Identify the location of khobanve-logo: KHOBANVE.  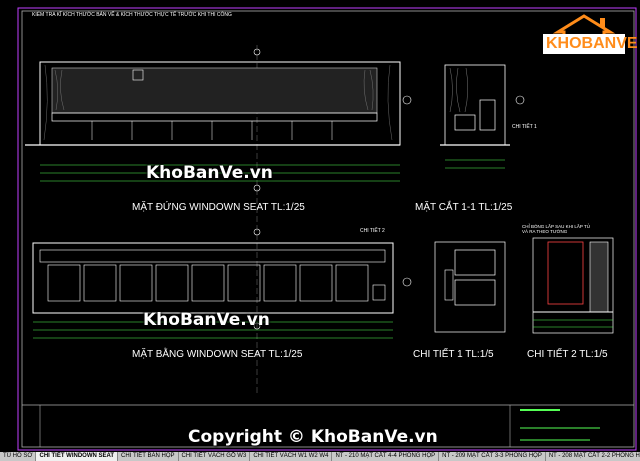
(588, 34).